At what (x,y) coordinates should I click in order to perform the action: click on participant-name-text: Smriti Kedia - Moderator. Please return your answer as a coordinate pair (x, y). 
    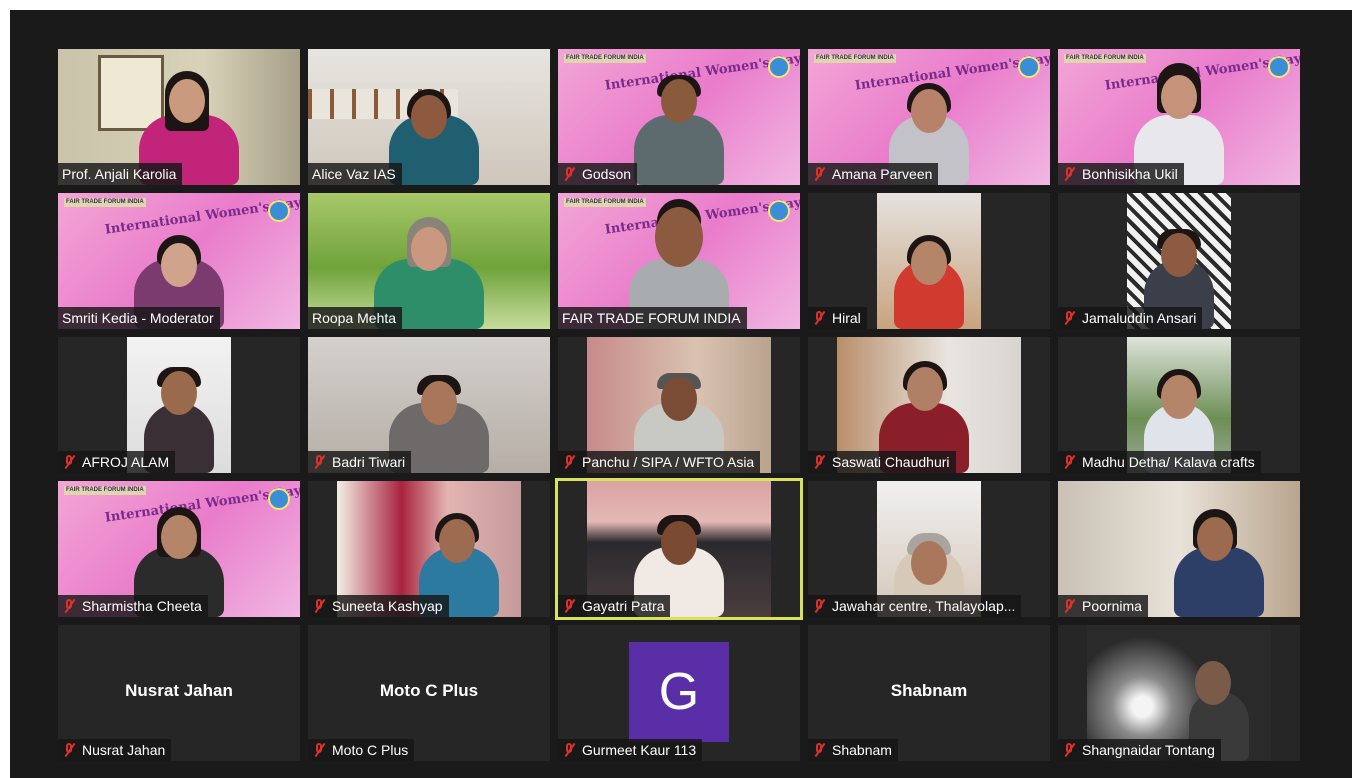
    Looking at the image, I should click on (138, 318).